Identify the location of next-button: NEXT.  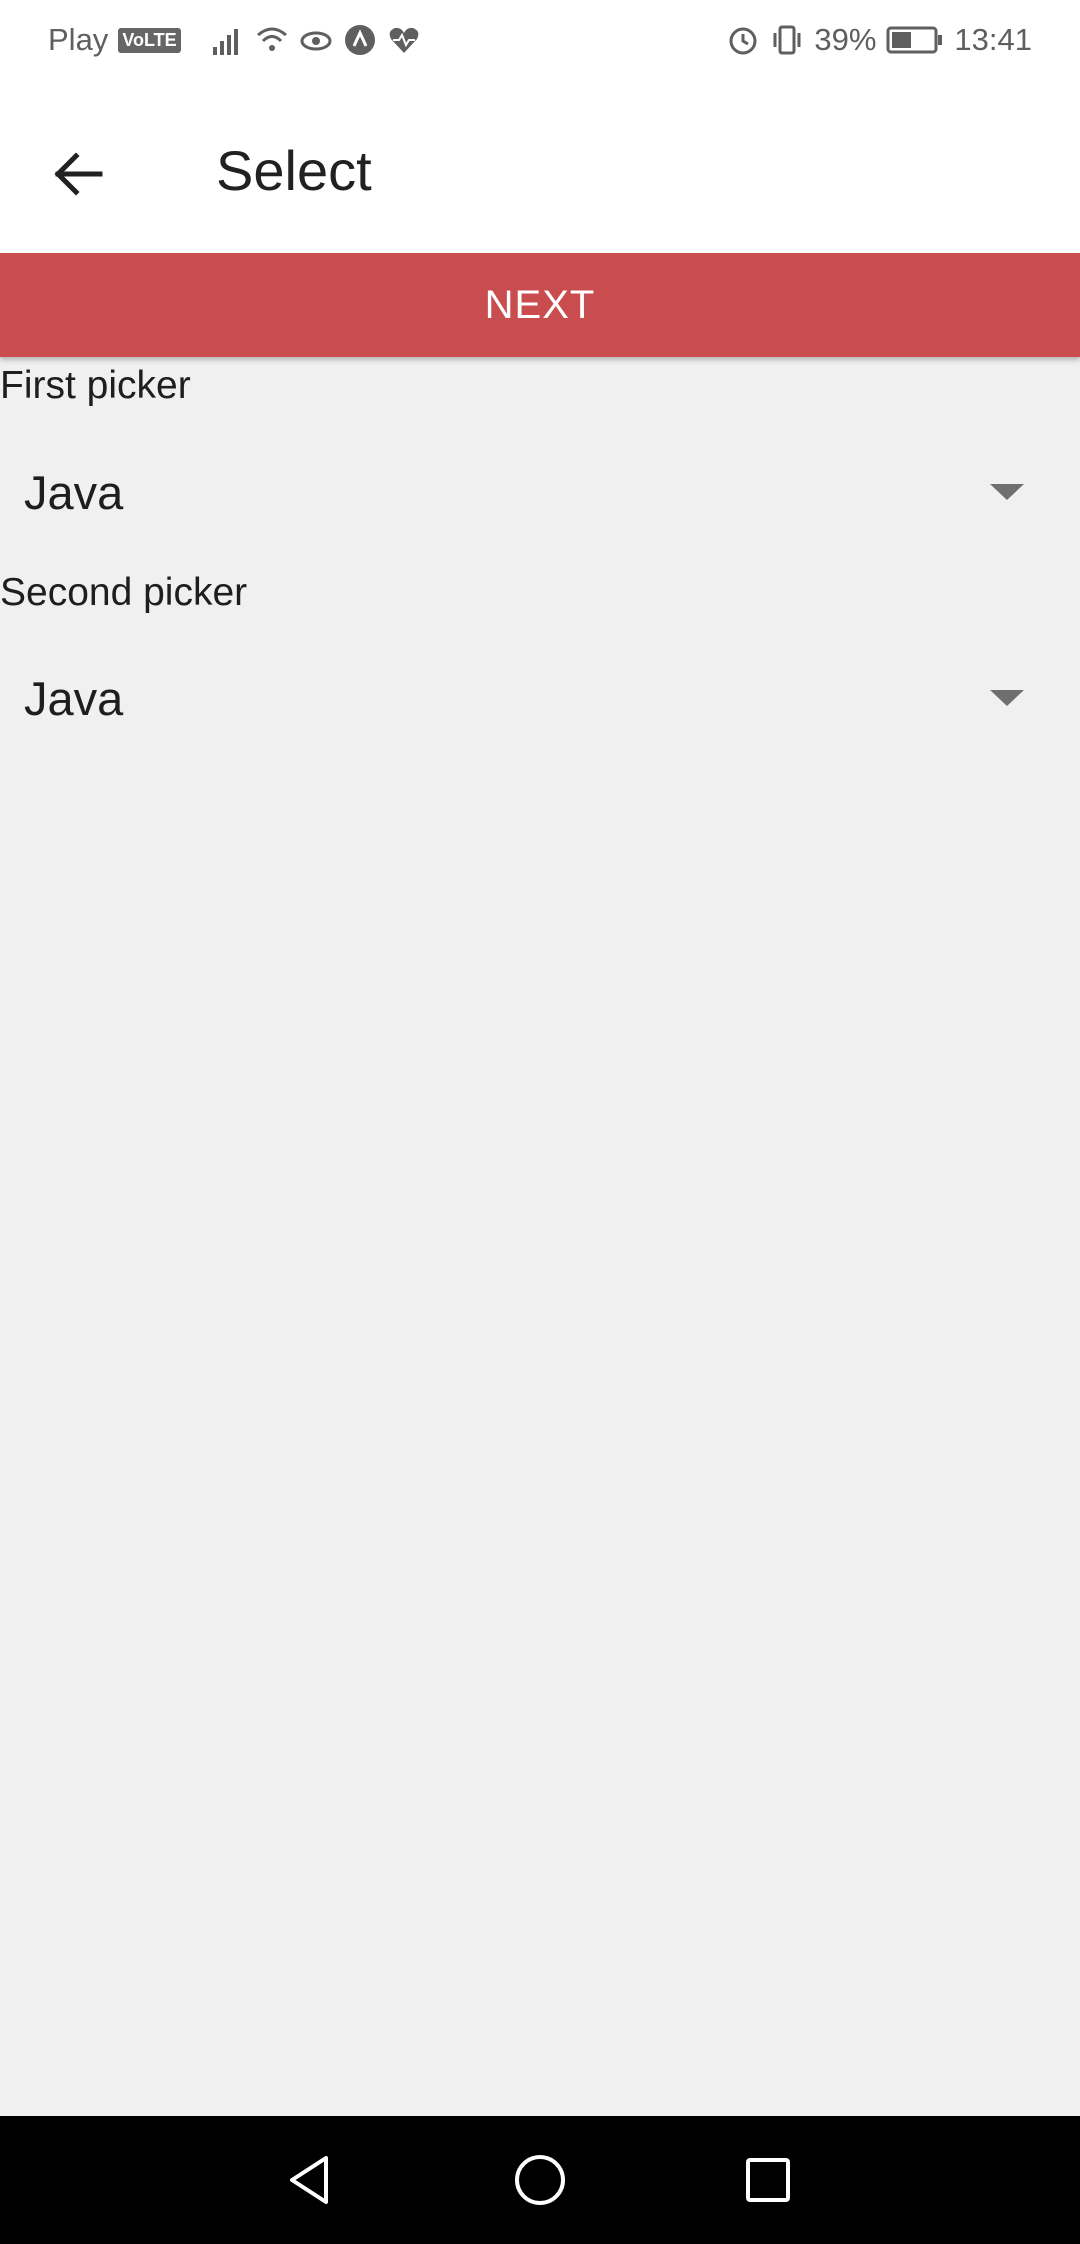
(540, 305).